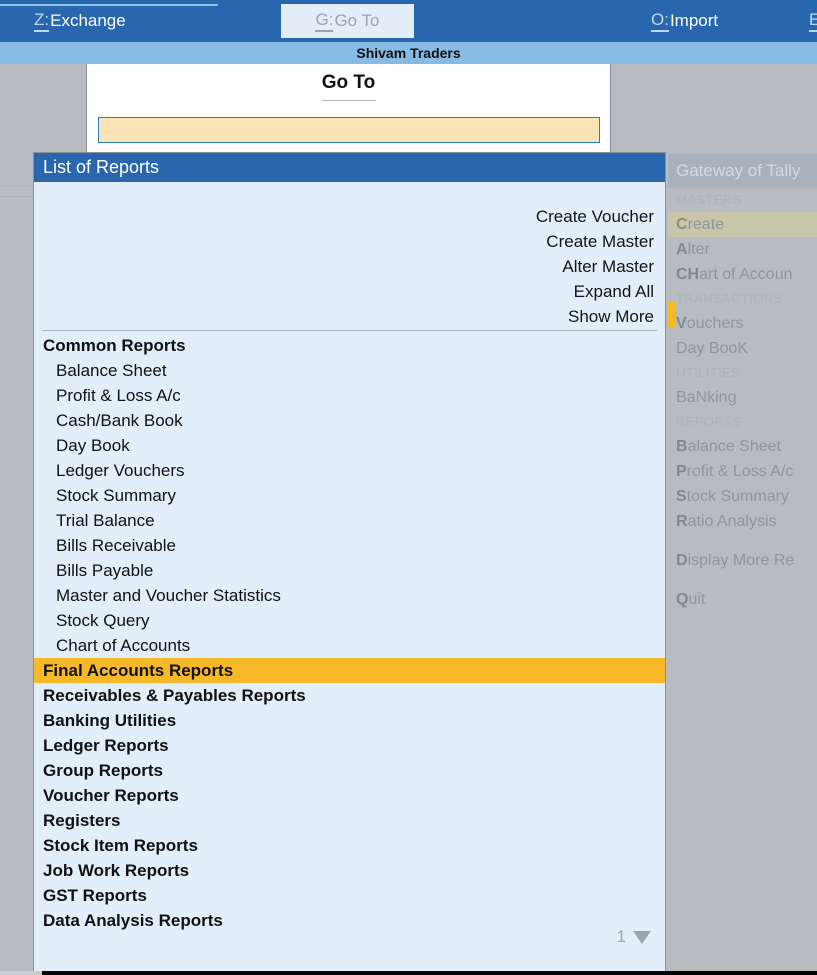 This screenshot has width=817, height=975. I want to click on gateway-menu-item: Stock Summary, so click(742, 496).